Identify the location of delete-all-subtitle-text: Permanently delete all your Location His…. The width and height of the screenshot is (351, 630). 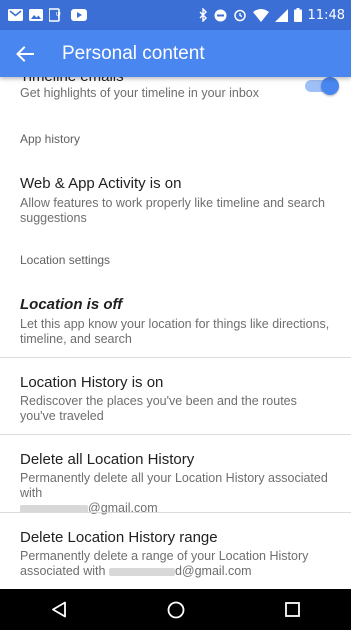
(174, 485).